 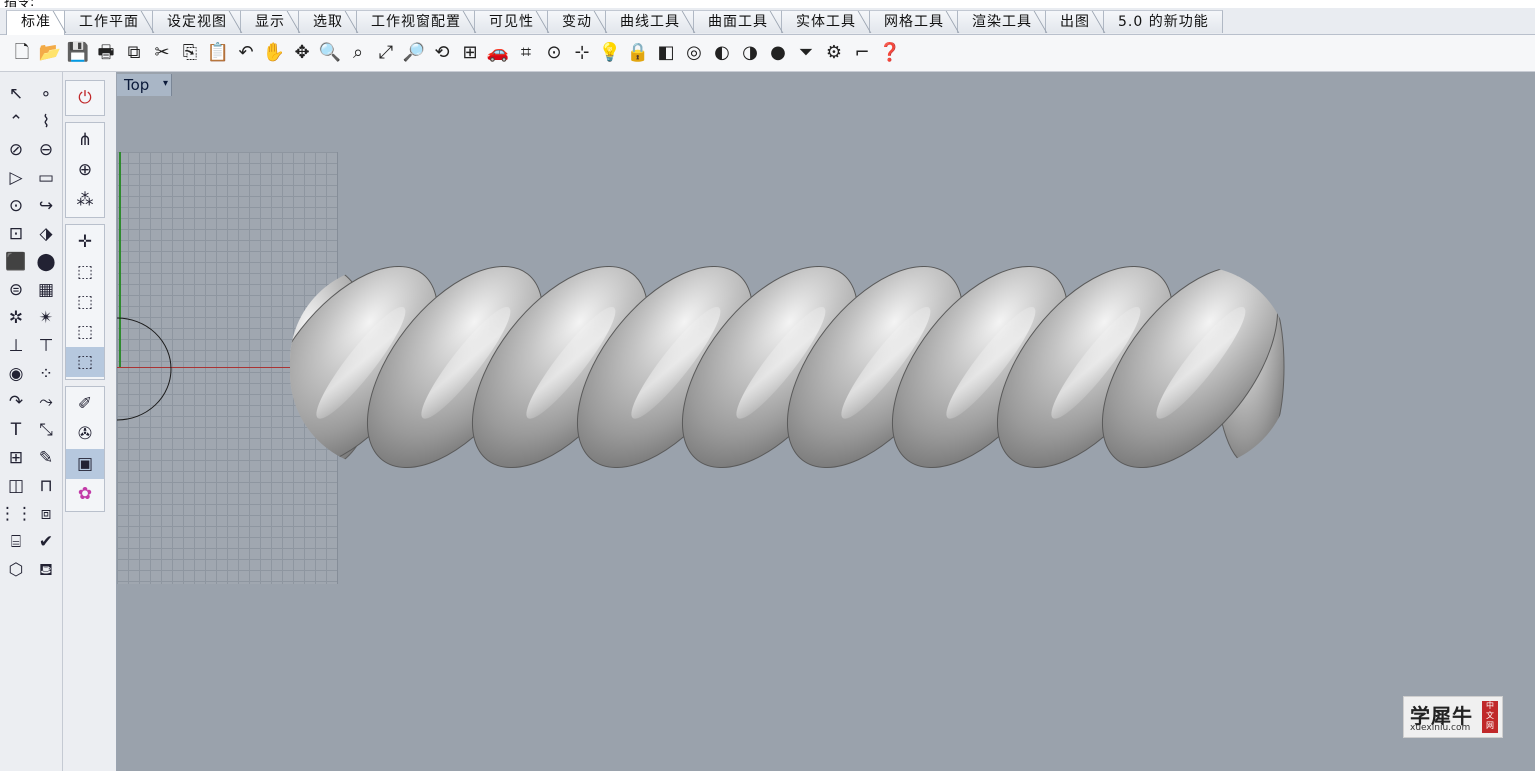 What do you see at coordinates (109, 21) in the screenshot?
I see `tab-1: 工作平面` at bounding box center [109, 21].